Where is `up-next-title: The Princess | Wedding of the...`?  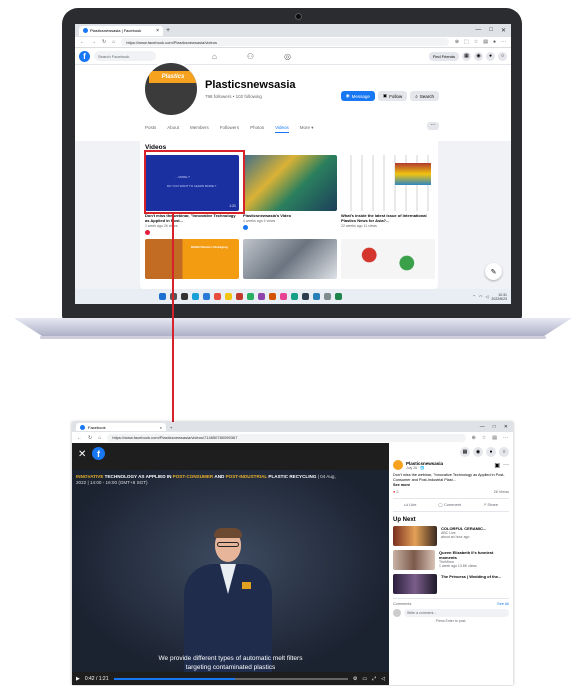
up-next-title: The Princess | Wedding of the... is located at coordinates (471, 576).